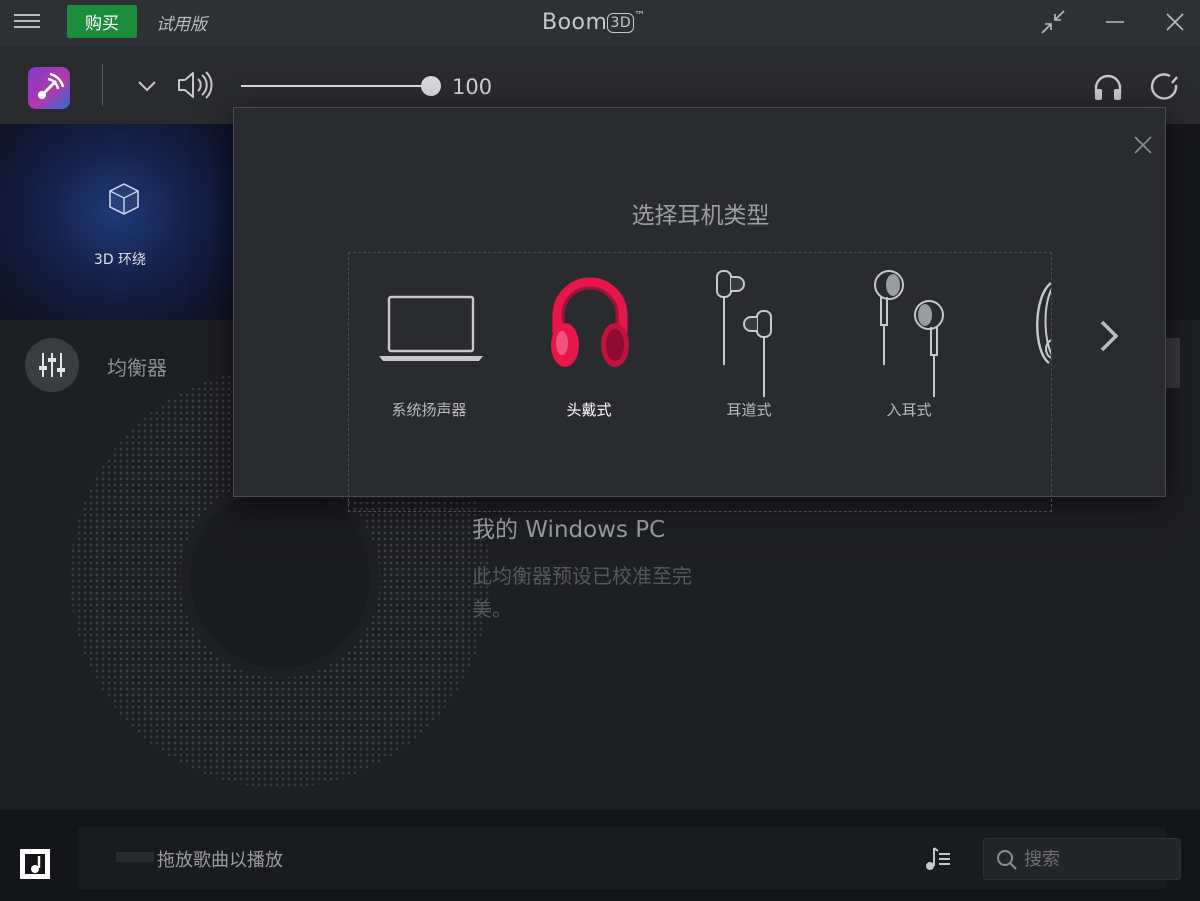  I want to click on volume-slider-knob, so click(431, 86).